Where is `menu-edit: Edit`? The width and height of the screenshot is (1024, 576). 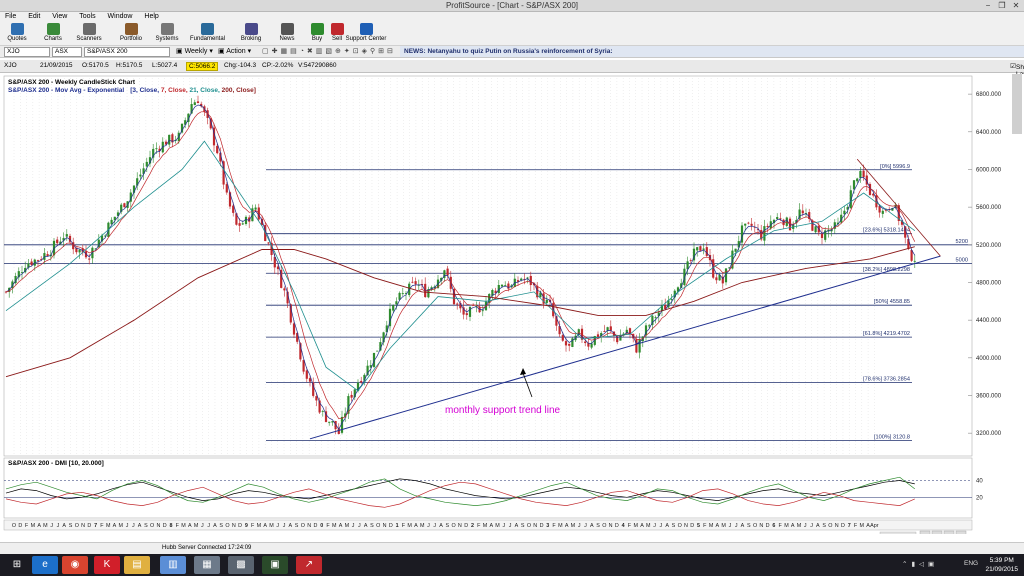
menu-edit: Edit is located at coordinates (34, 17).